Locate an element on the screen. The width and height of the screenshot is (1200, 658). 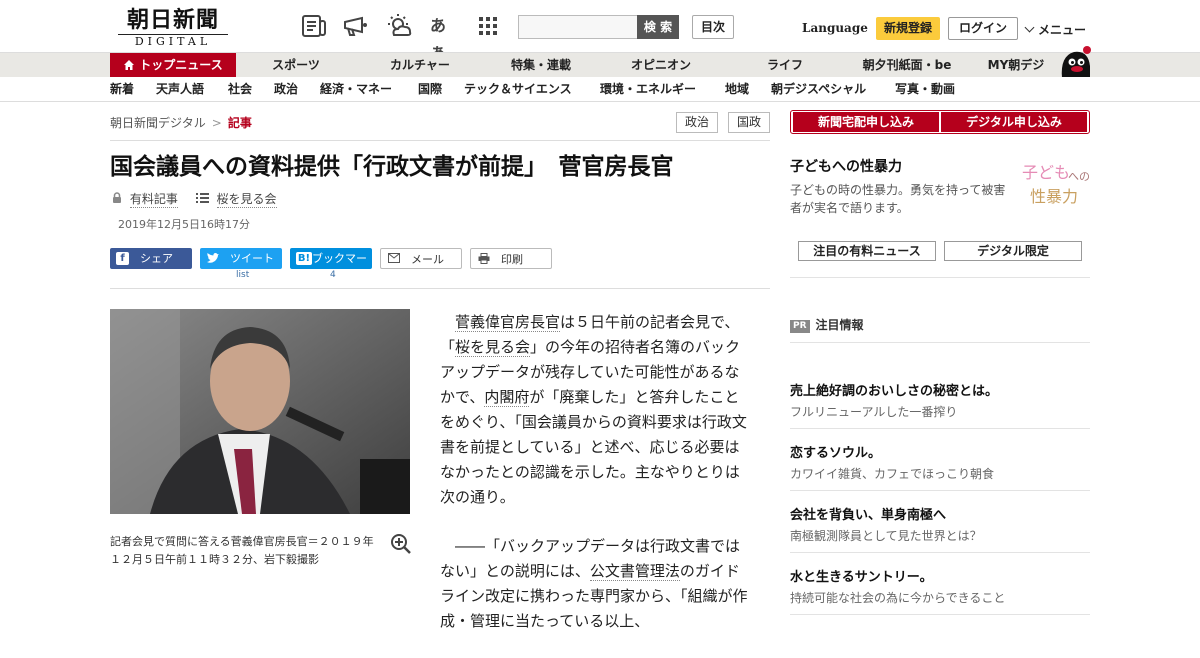
newspaper-delivery-button: 新聞宅配申し込み is located at coordinates (866, 122).